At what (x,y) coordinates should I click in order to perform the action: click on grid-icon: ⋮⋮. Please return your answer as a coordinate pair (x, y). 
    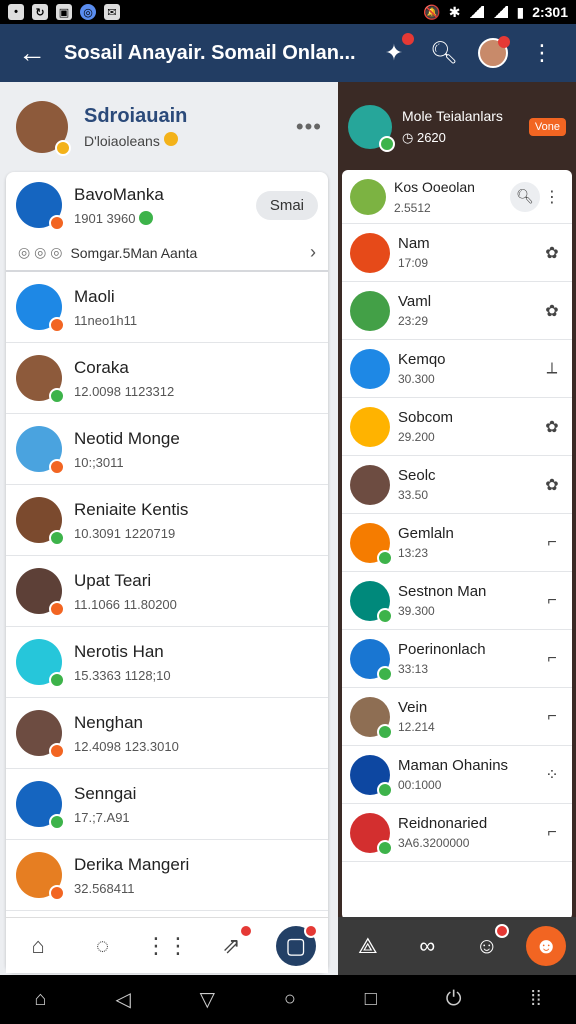
    Looking at the image, I should click on (167, 946).